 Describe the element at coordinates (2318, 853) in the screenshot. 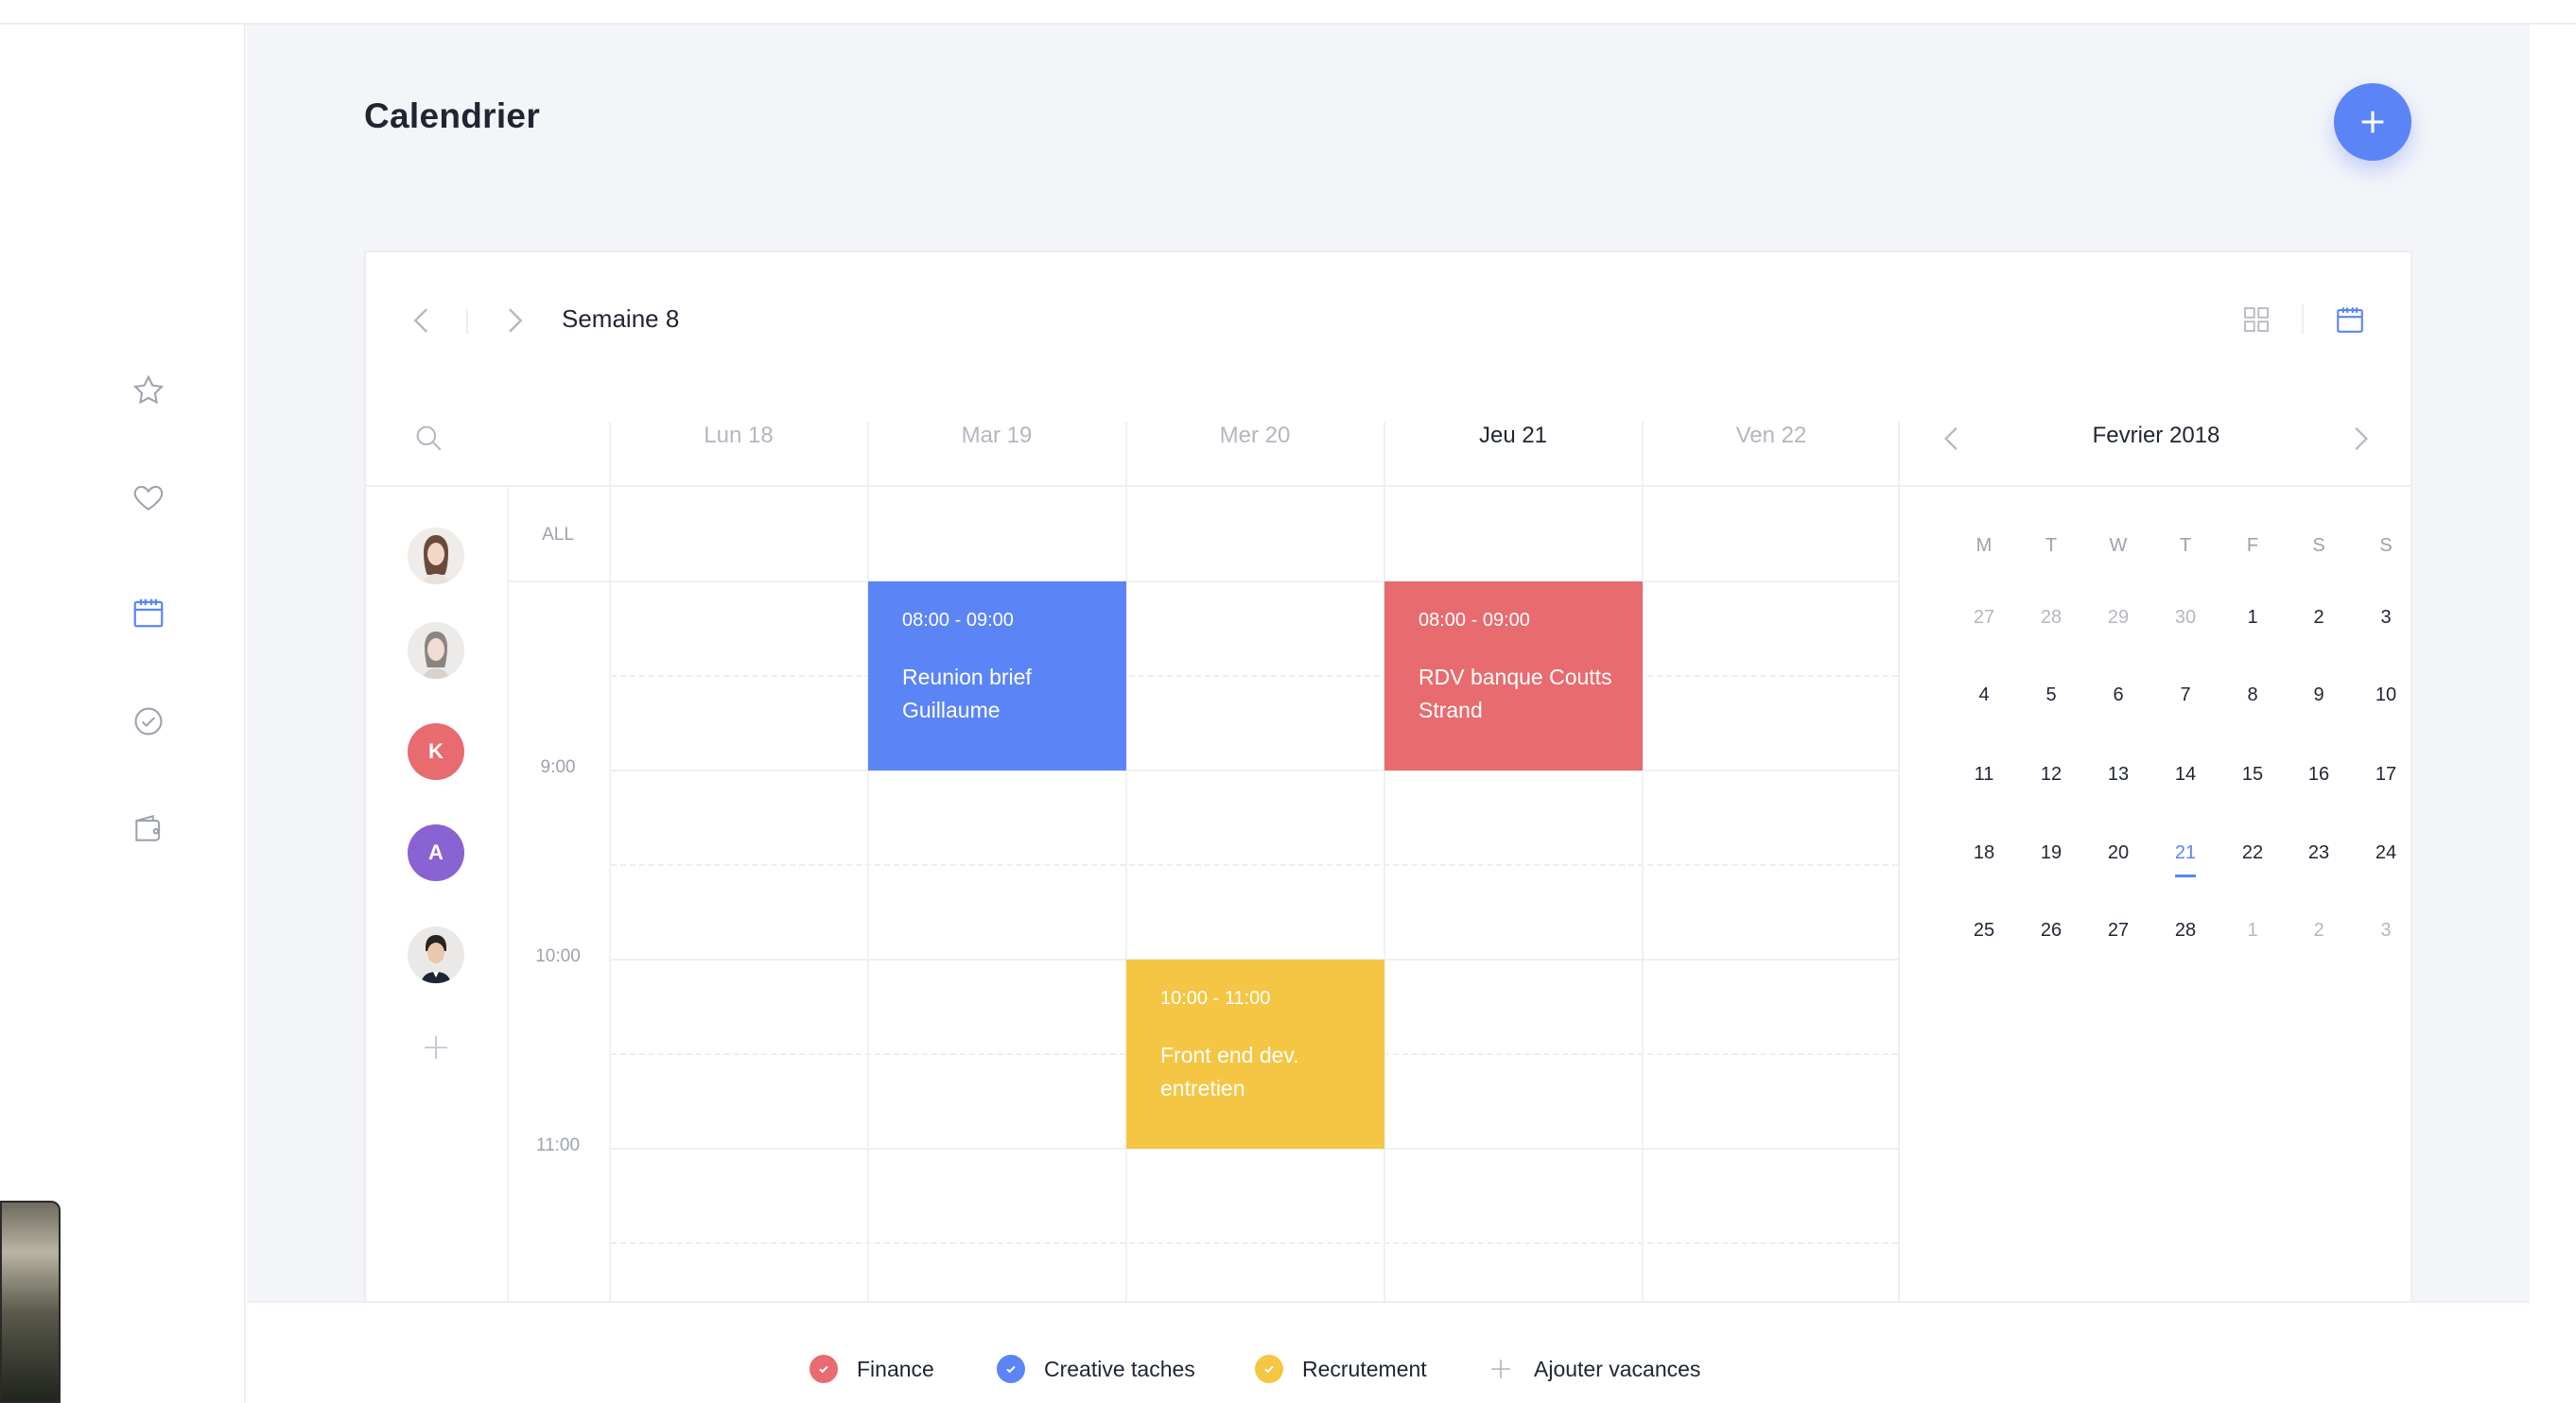

I see `mini-day: 23` at that location.